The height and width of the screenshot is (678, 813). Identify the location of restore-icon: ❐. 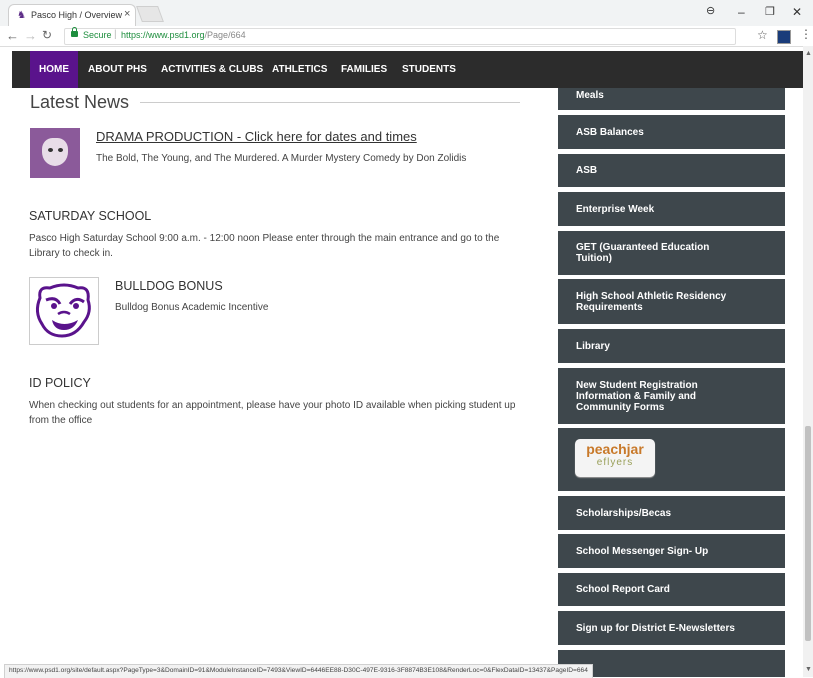
(770, 11).